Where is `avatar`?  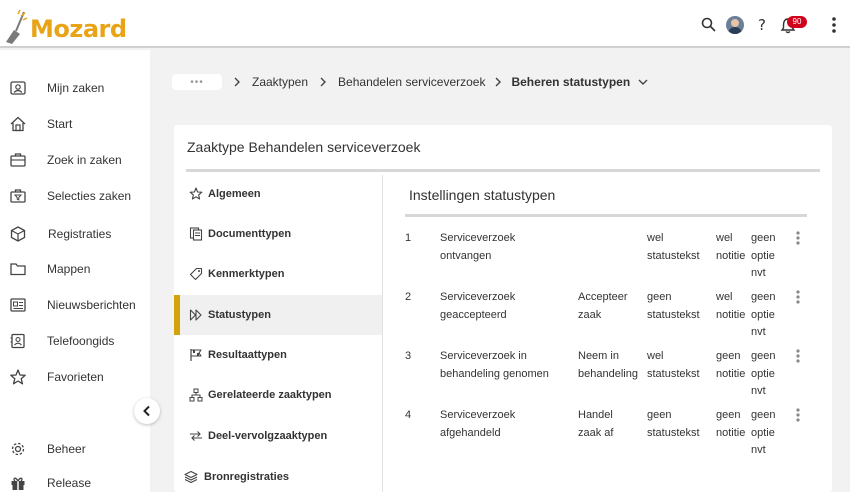 avatar is located at coordinates (735, 25).